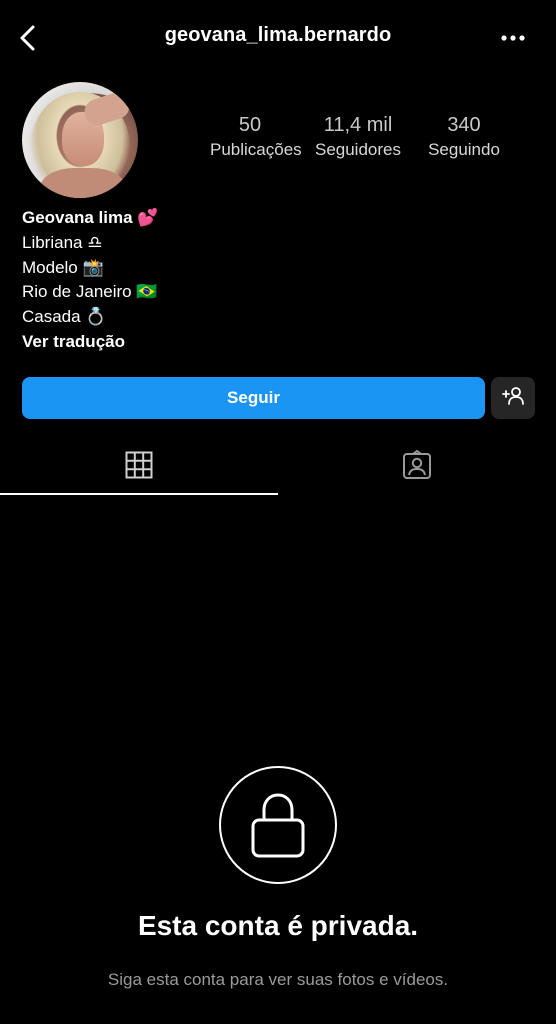 This screenshot has height=1024, width=556. I want to click on stat-following-label: Seguindo, so click(464, 149).